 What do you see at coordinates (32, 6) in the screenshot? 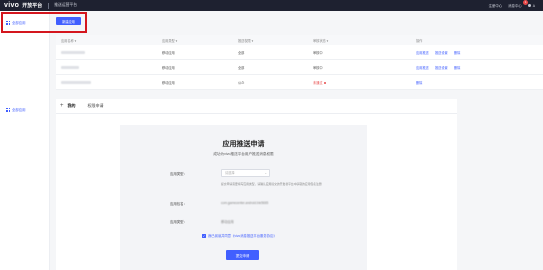
I see `platform-name: 开放平台` at bounding box center [32, 6].